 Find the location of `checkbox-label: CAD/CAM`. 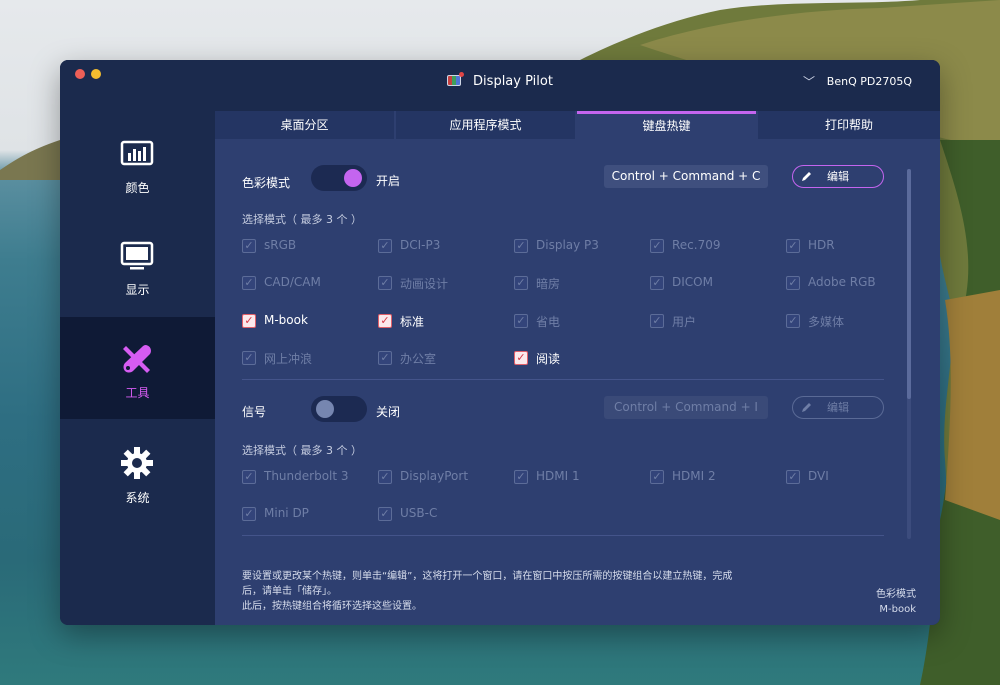

checkbox-label: CAD/CAM is located at coordinates (292, 282).